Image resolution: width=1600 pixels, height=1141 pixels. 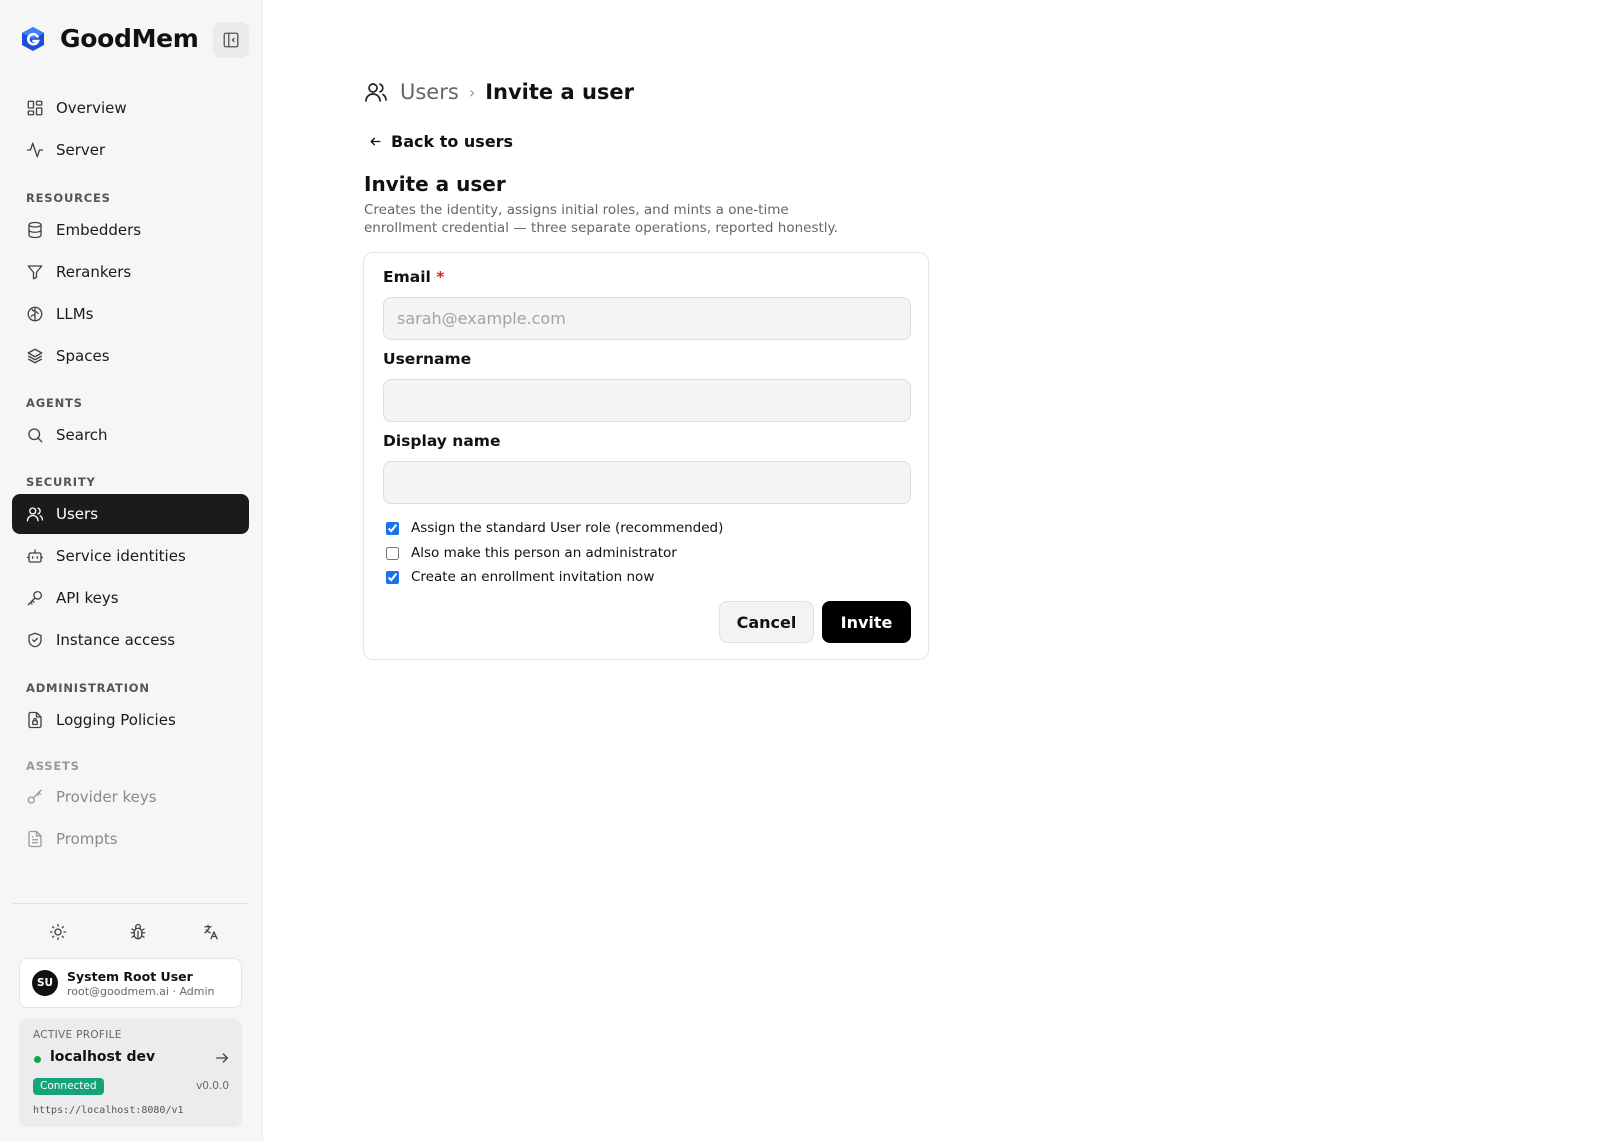 What do you see at coordinates (442, 441) in the screenshot?
I see `display-name-label: Display name` at bounding box center [442, 441].